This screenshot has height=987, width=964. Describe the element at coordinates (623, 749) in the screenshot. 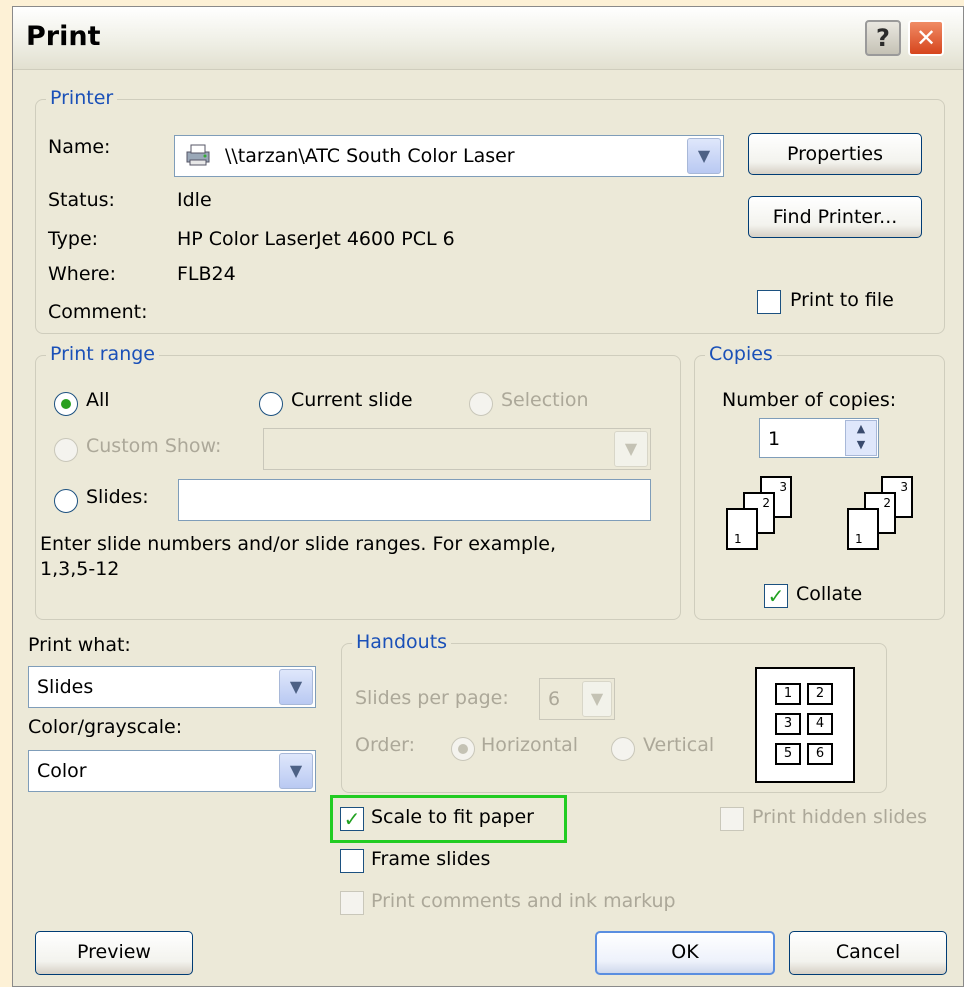

I see `vertical-radio` at that location.